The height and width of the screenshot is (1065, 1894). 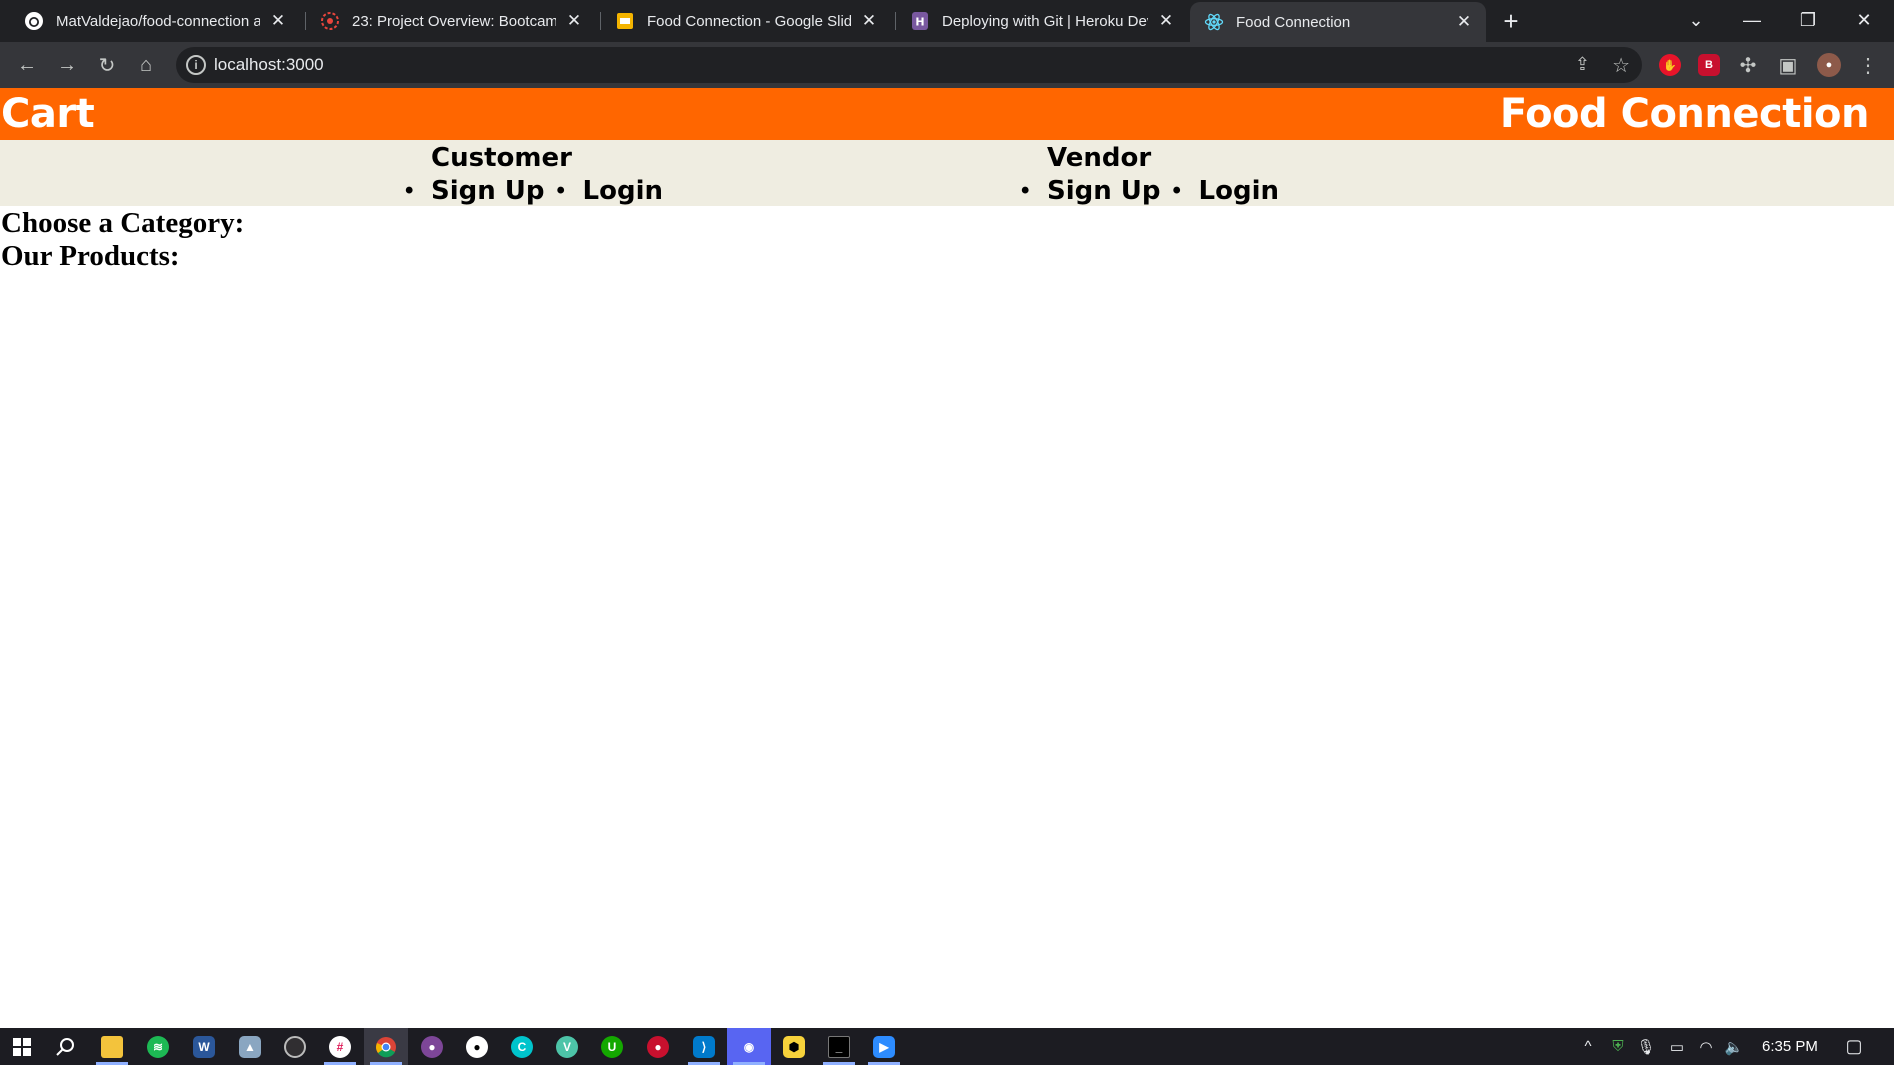 I want to click on search-icon, so click(x=66, y=1046).